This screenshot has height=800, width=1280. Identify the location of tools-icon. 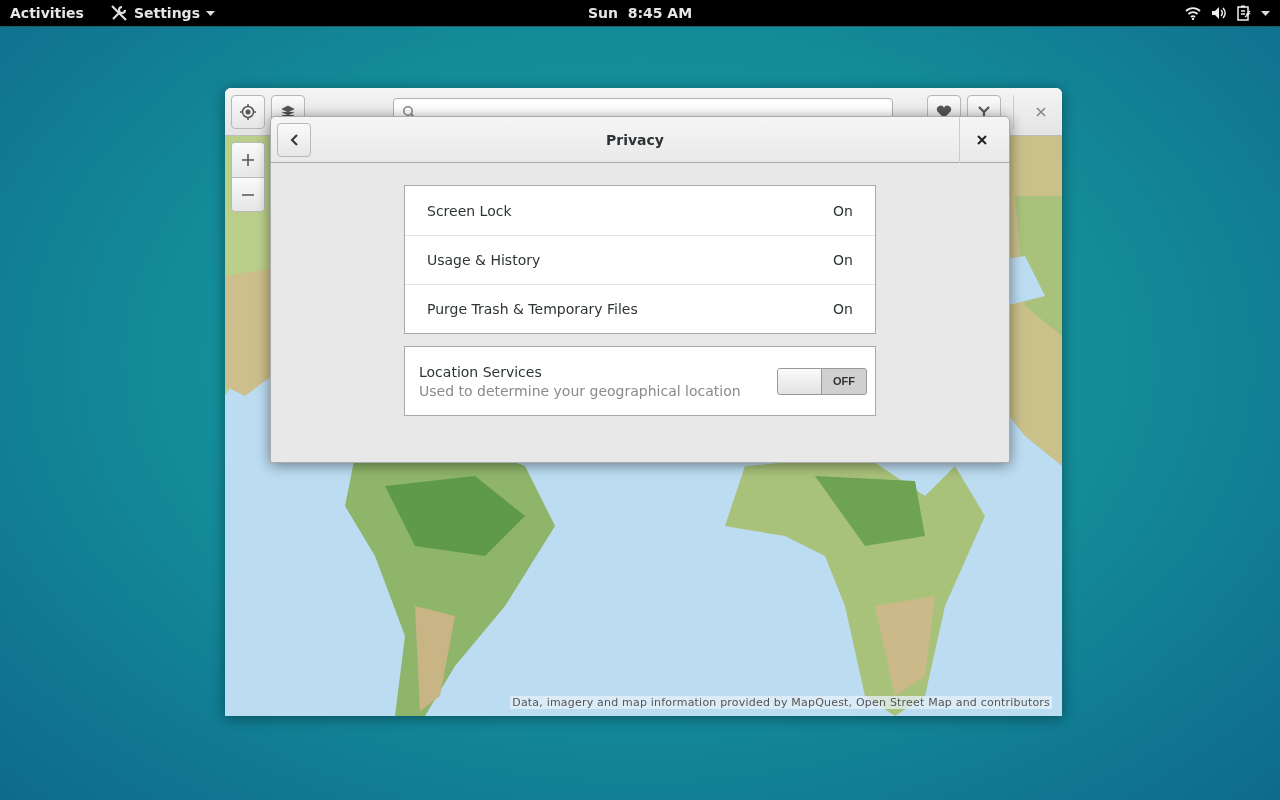
(118, 13).